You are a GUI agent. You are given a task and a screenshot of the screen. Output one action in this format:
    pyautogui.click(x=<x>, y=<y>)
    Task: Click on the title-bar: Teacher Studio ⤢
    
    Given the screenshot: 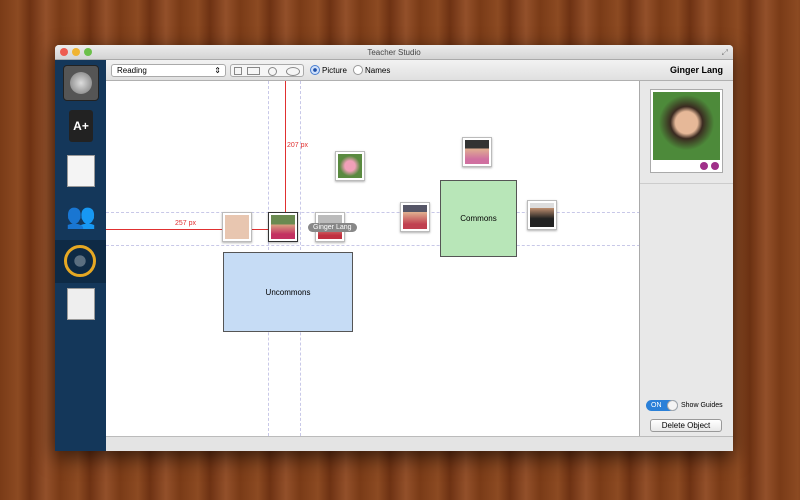 What is the action you would take?
    pyautogui.click(x=394, y=52)
    